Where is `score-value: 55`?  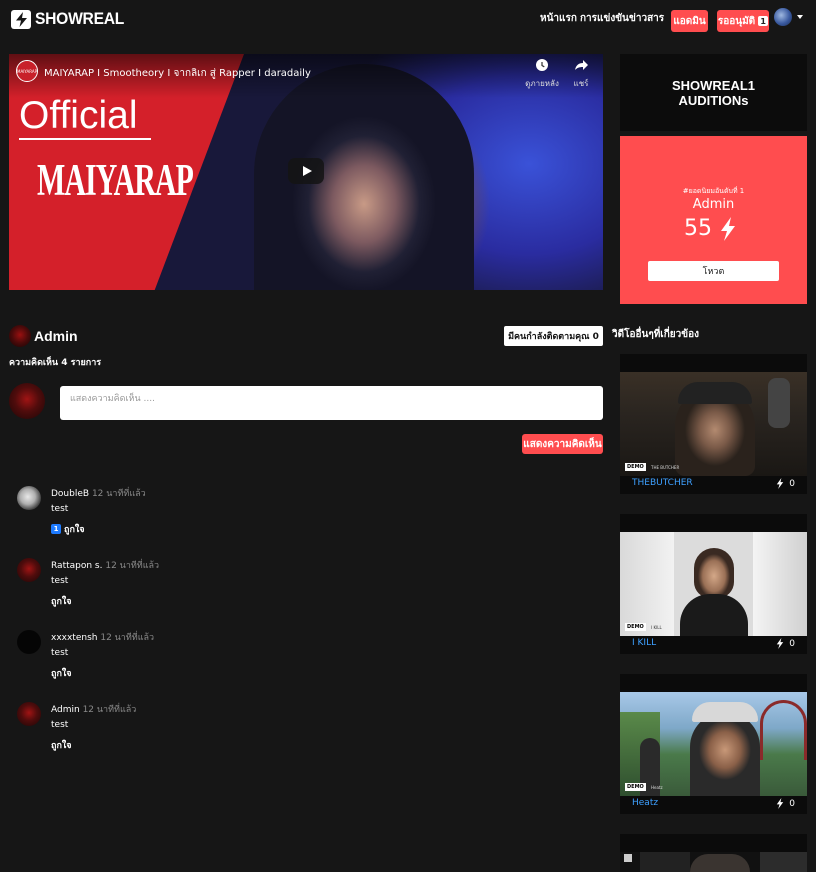
score-value: 55 is located at coordinates (698, 228).